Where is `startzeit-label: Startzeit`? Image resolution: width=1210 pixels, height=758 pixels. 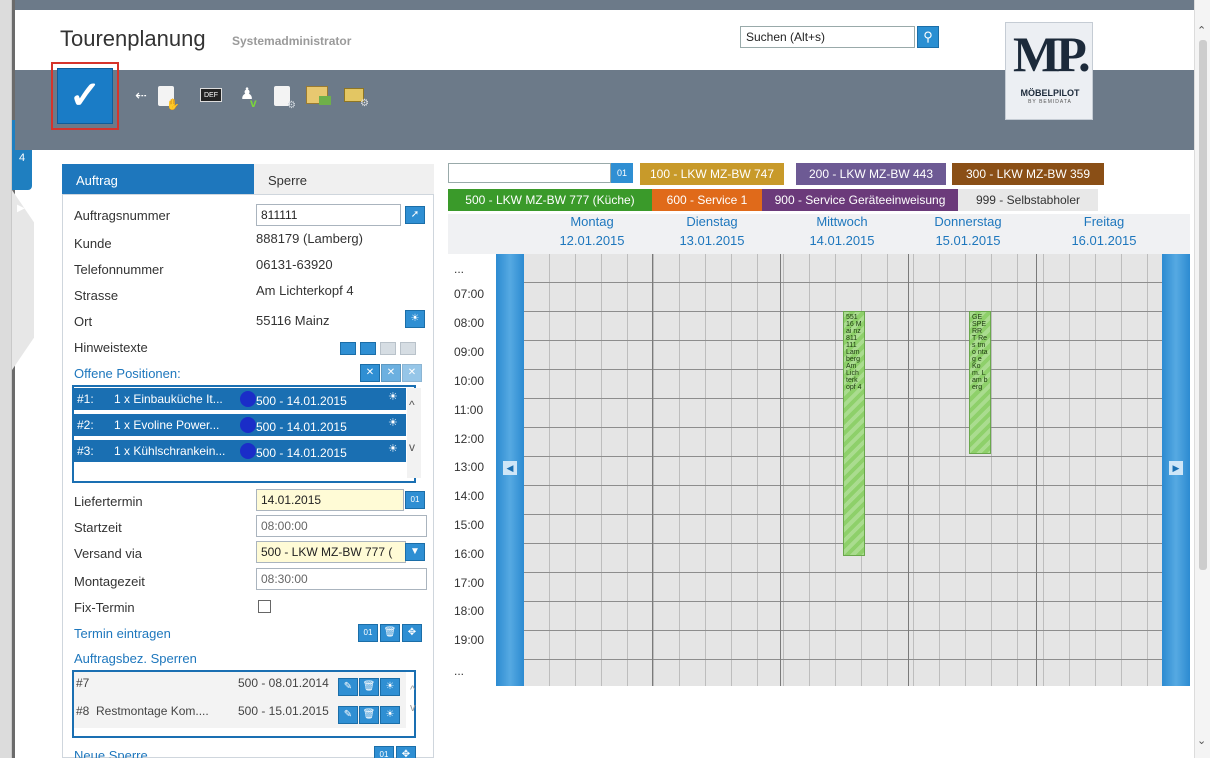 startzeit-label: Startzeit is located at coordinates (98, 527).